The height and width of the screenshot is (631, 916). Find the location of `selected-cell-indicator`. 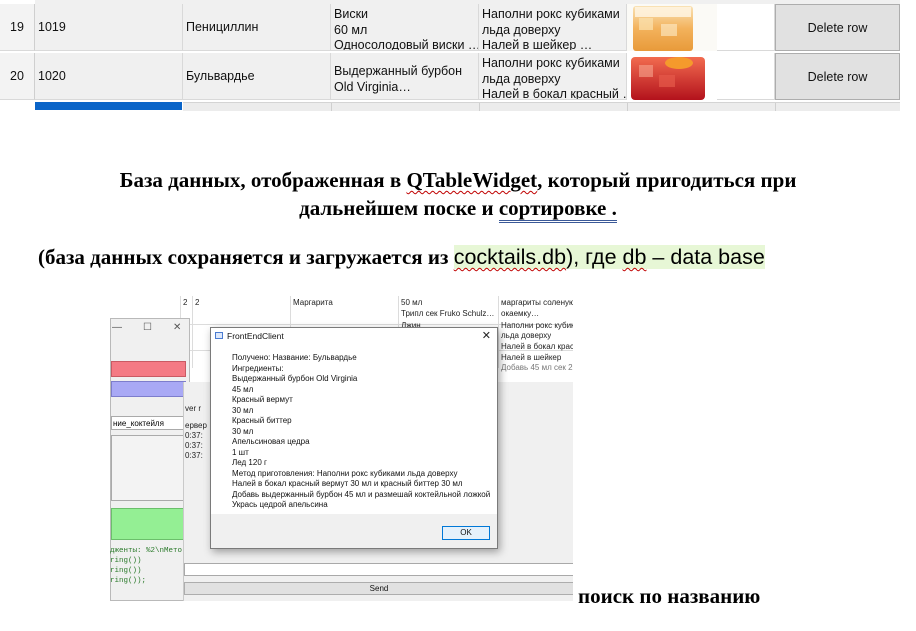

selected-cell-indicator is located at coordinates (108, 106).